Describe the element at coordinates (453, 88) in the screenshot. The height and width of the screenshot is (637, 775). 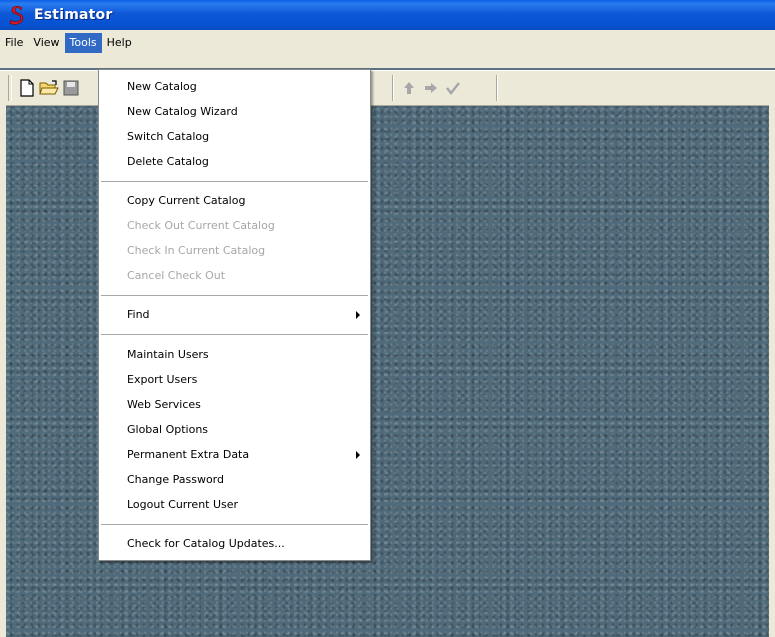
I see `checkmark-icon` at that location.